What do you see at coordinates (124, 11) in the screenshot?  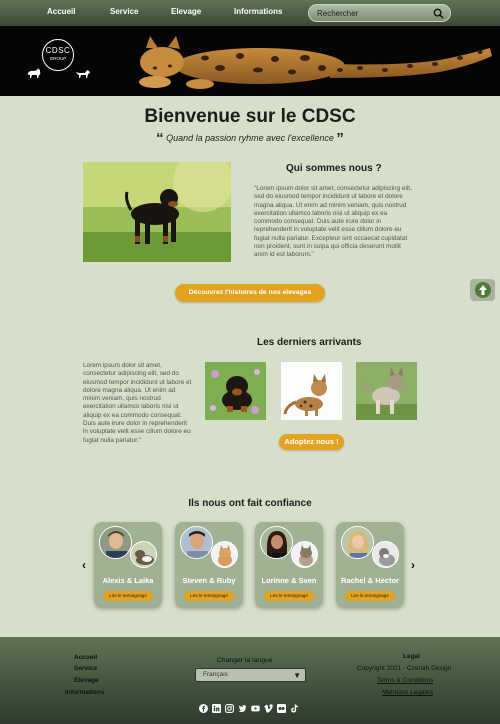 I see `nav-service: Service` at bounding box center [124, 11].